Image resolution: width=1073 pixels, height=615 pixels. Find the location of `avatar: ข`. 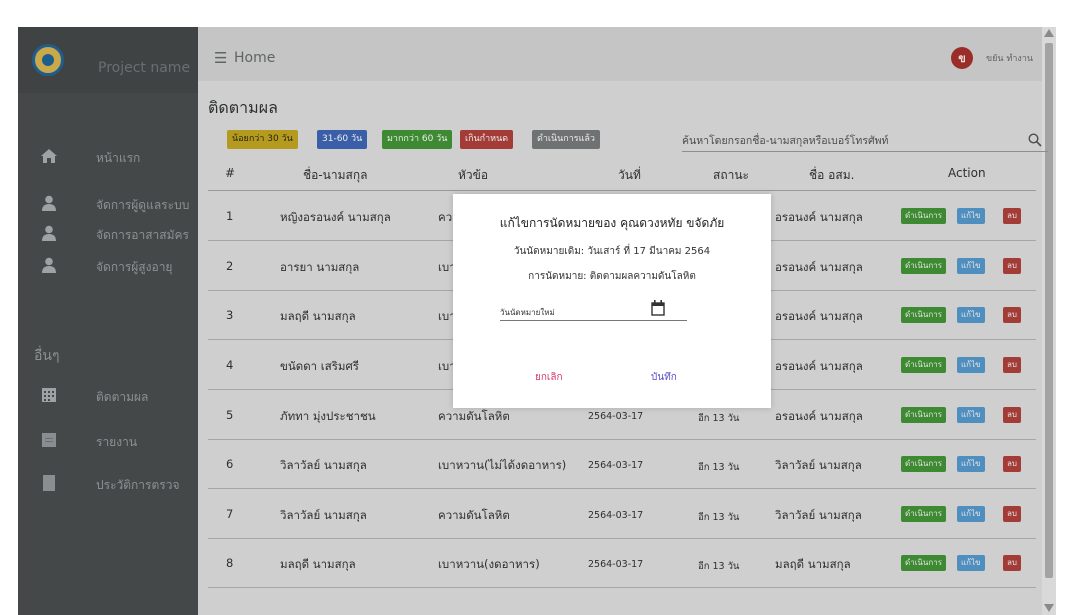

avatar: ข is located at coordinates (962, 58).